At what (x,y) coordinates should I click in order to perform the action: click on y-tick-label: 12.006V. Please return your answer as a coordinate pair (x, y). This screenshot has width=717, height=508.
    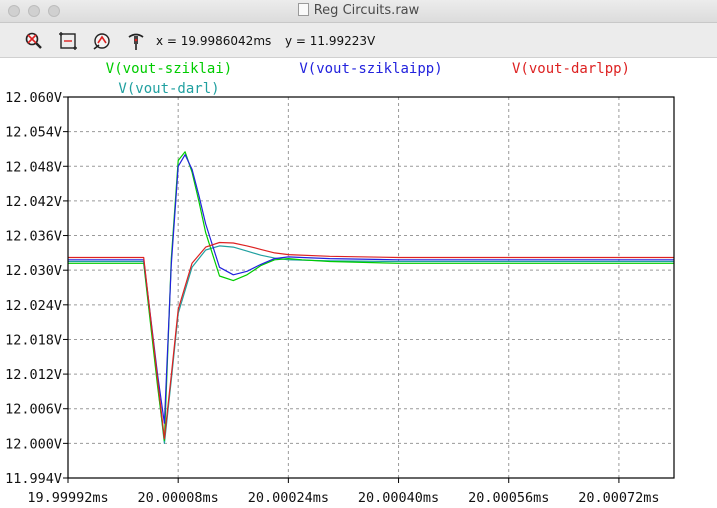
    Looking at the image, I should click on (33, 410).